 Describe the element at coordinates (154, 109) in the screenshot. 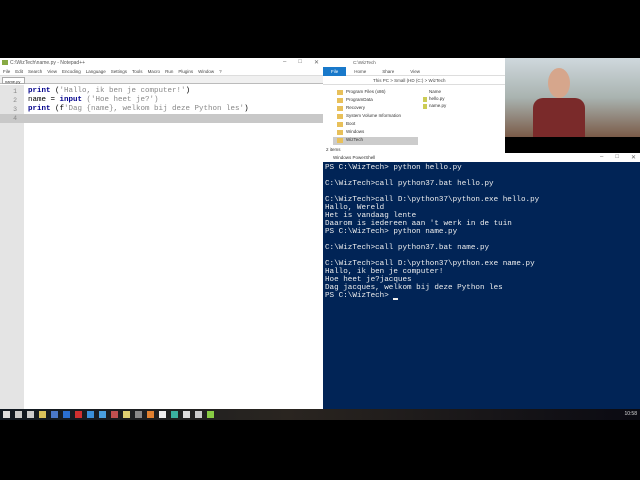

I see `string: 'Dag {name}, welkom bij deze Python les'` at that location.